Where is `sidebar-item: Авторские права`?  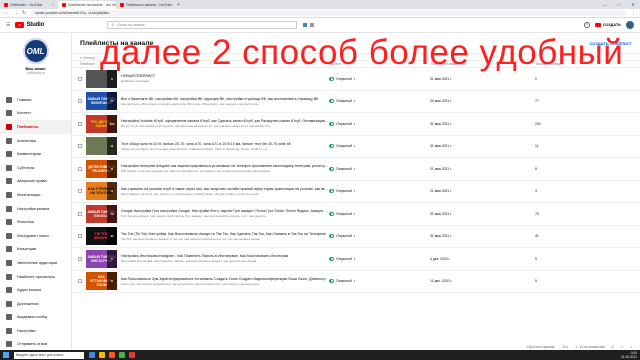
sidebar-item: Авторские права is located at coordinates (35, 182).